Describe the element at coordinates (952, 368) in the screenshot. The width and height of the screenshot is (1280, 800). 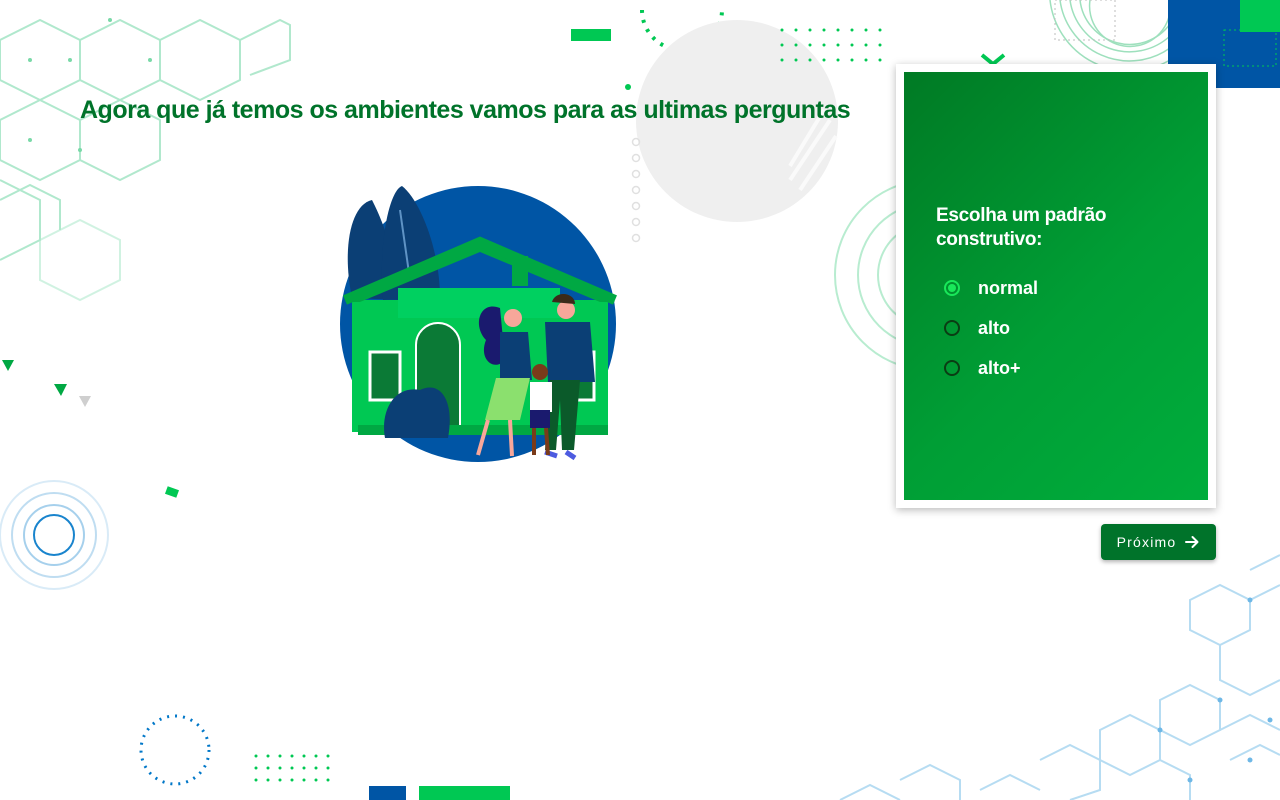
I see `radio-alto-plus` at that location.